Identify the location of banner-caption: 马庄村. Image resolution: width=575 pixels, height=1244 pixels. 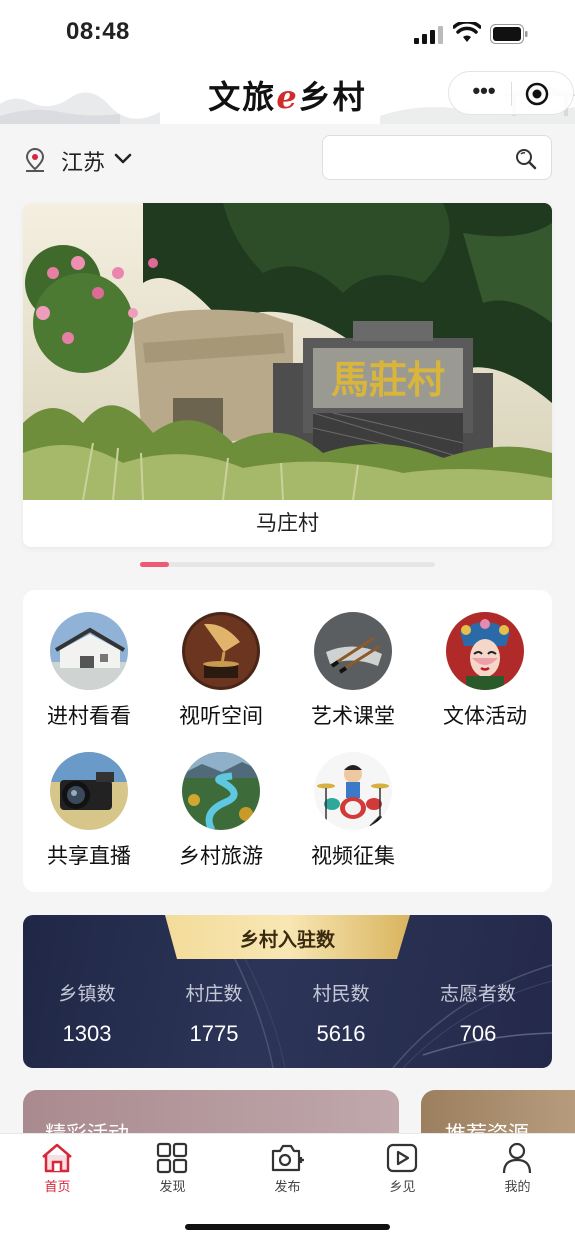
(287, 523).